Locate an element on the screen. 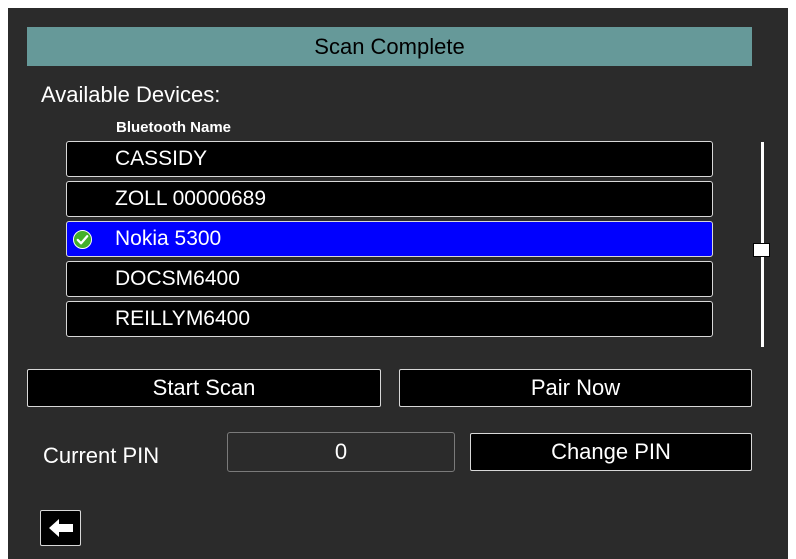 The height and width of the screenshot is (559, 796). device-name: REILLYM6400 is located at coordinates (183, 318).